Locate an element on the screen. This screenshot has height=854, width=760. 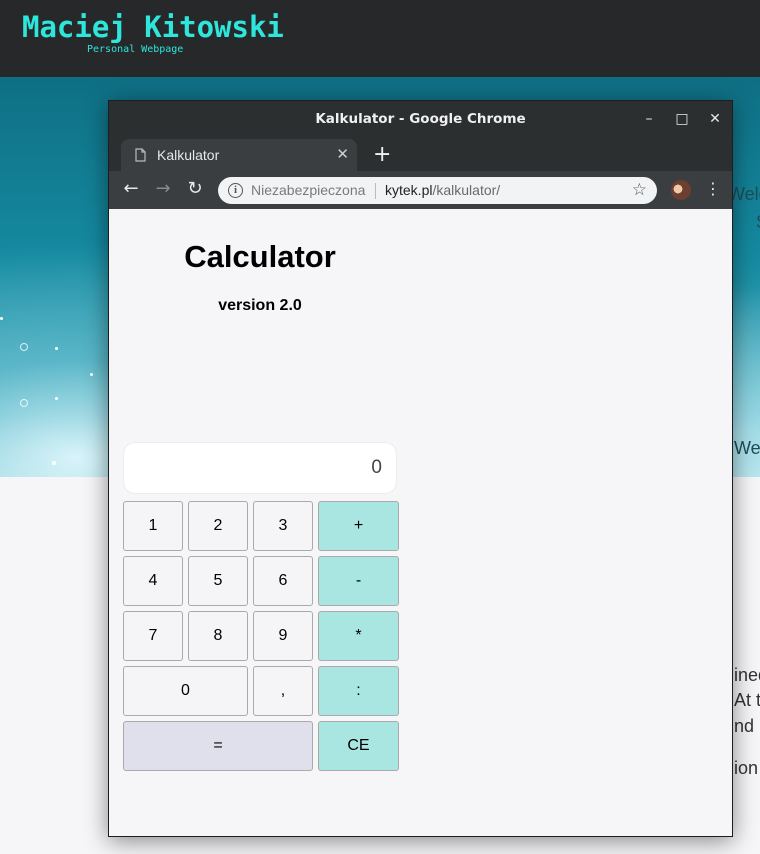
tab-close-icon: ✕ is located at coordinates (342, 154).